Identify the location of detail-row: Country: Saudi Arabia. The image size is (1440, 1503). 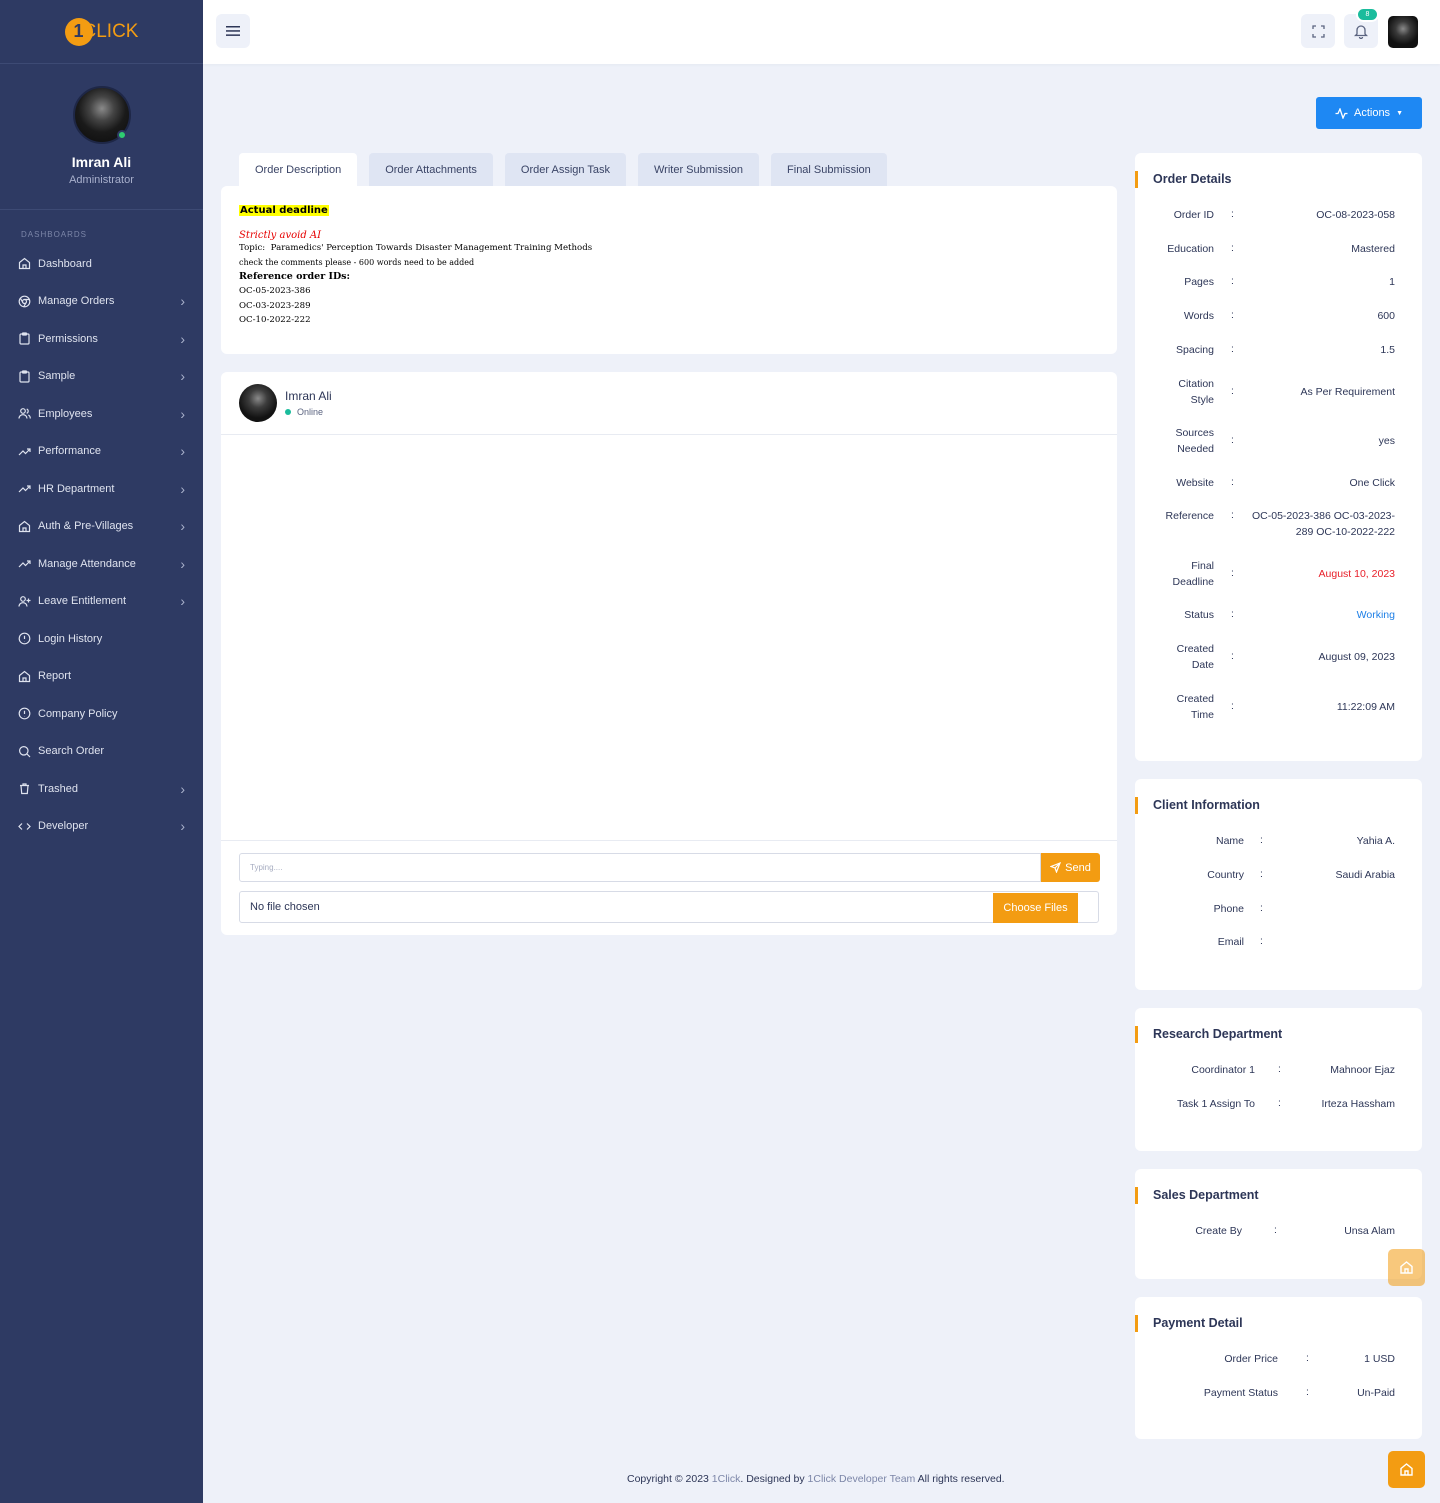
(1265, 884).